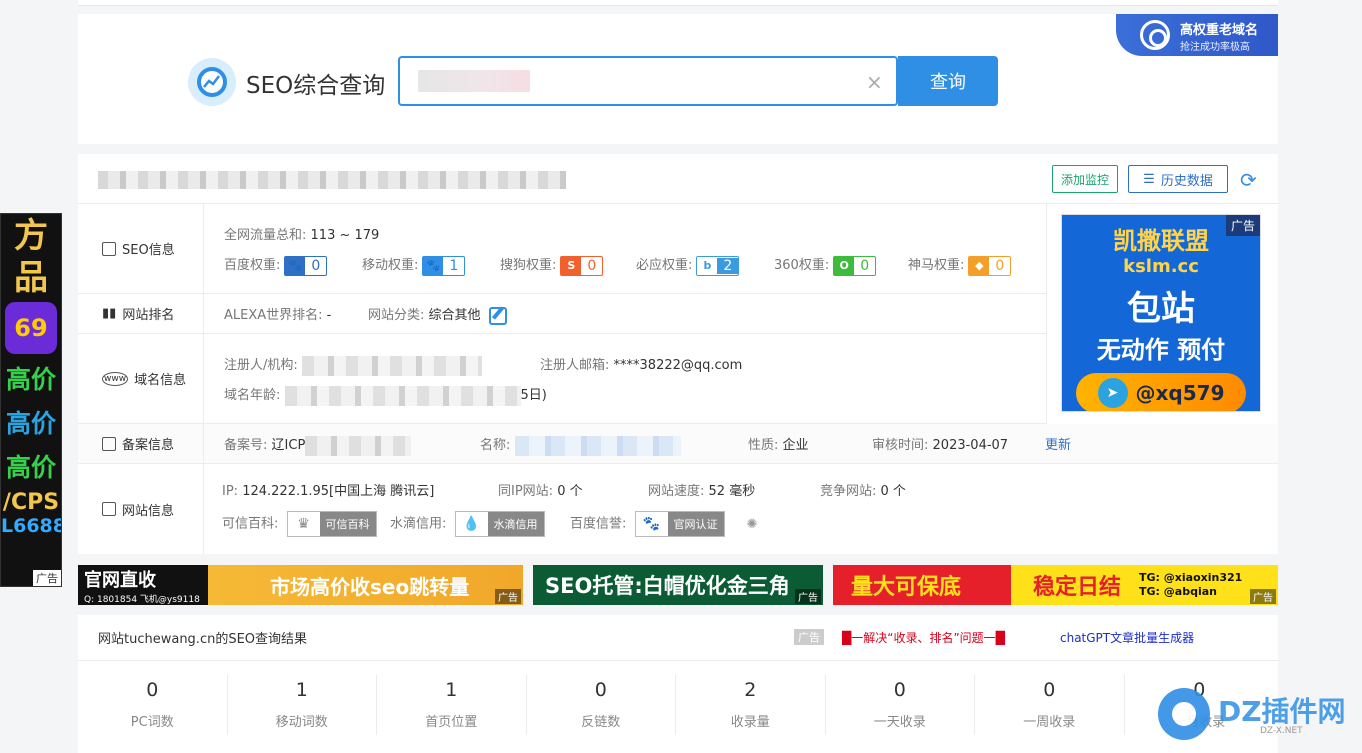  I want to click on baidu-paw-icon: 🐾, so click(295, 265).